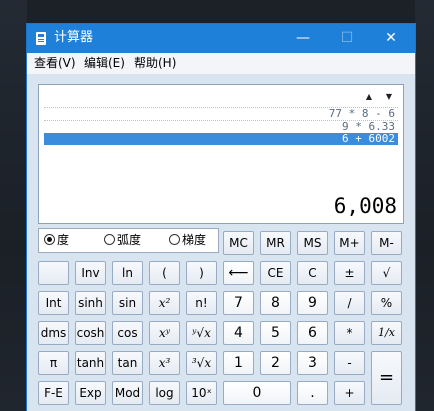 The height and width of the screenshot is (411, 434). I want to click on sinh-button: sinh, so click(90, 303).